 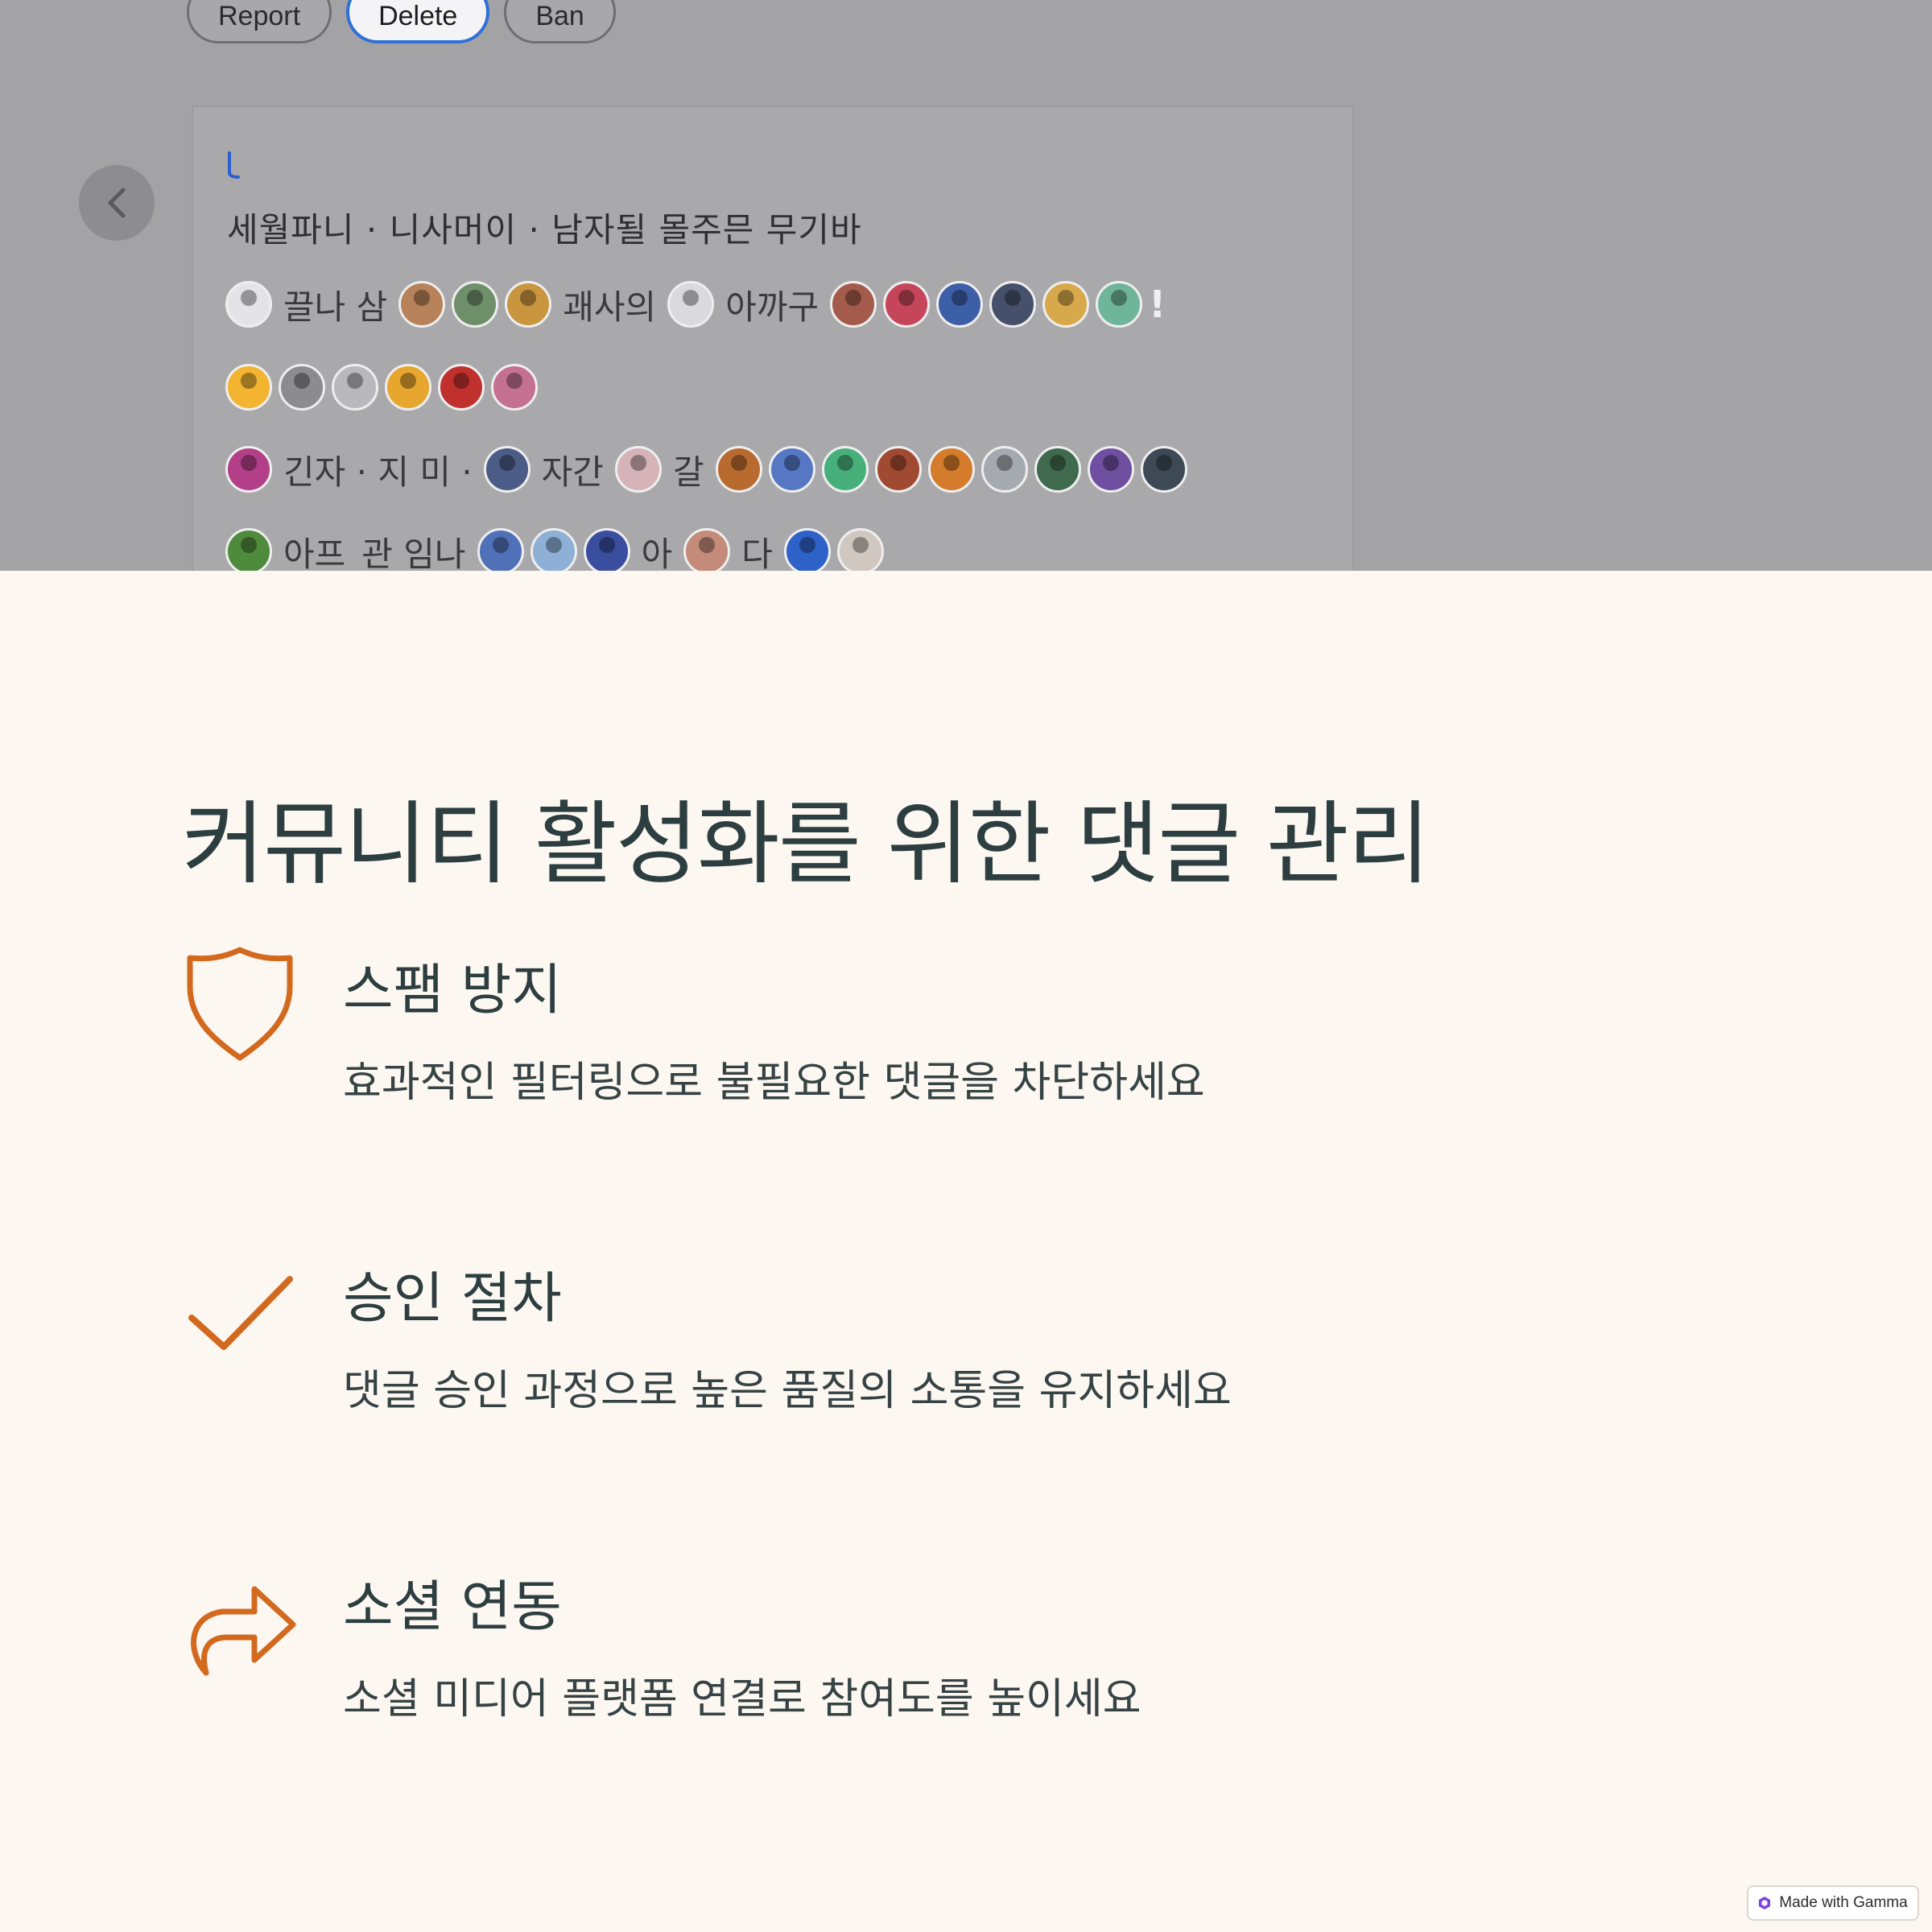 What do you see at coordinates (742, 1699) in the screenshot?
I see `feature-description: 소셜 미디어 플랫폼 연결로 참여도를 높이세요` at bounding box center [742, 1699].